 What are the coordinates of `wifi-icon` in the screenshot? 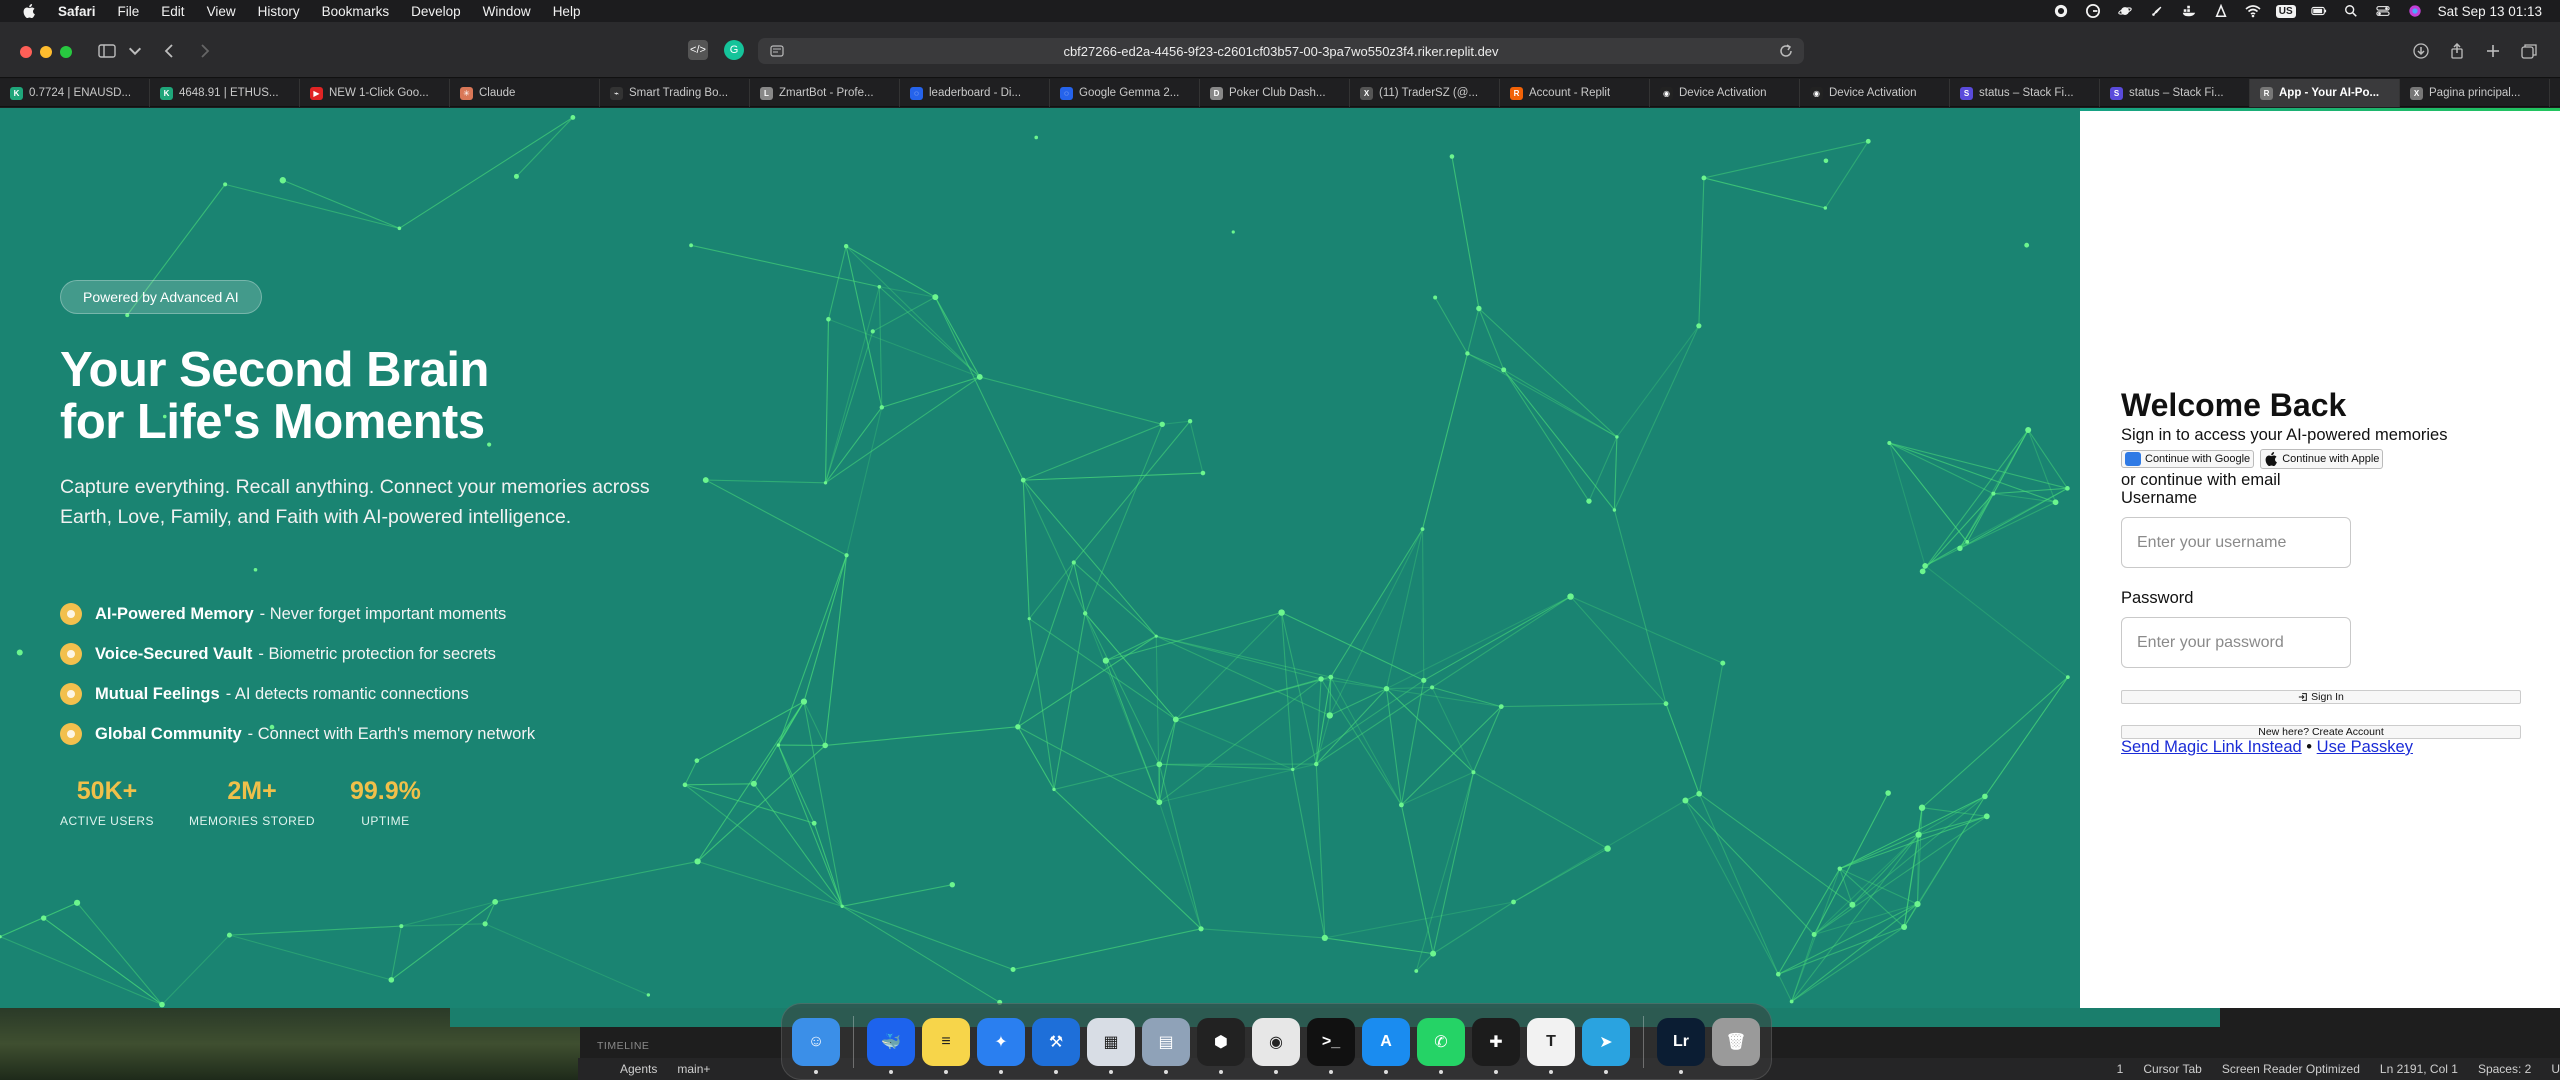 It's located at (2253, 11).